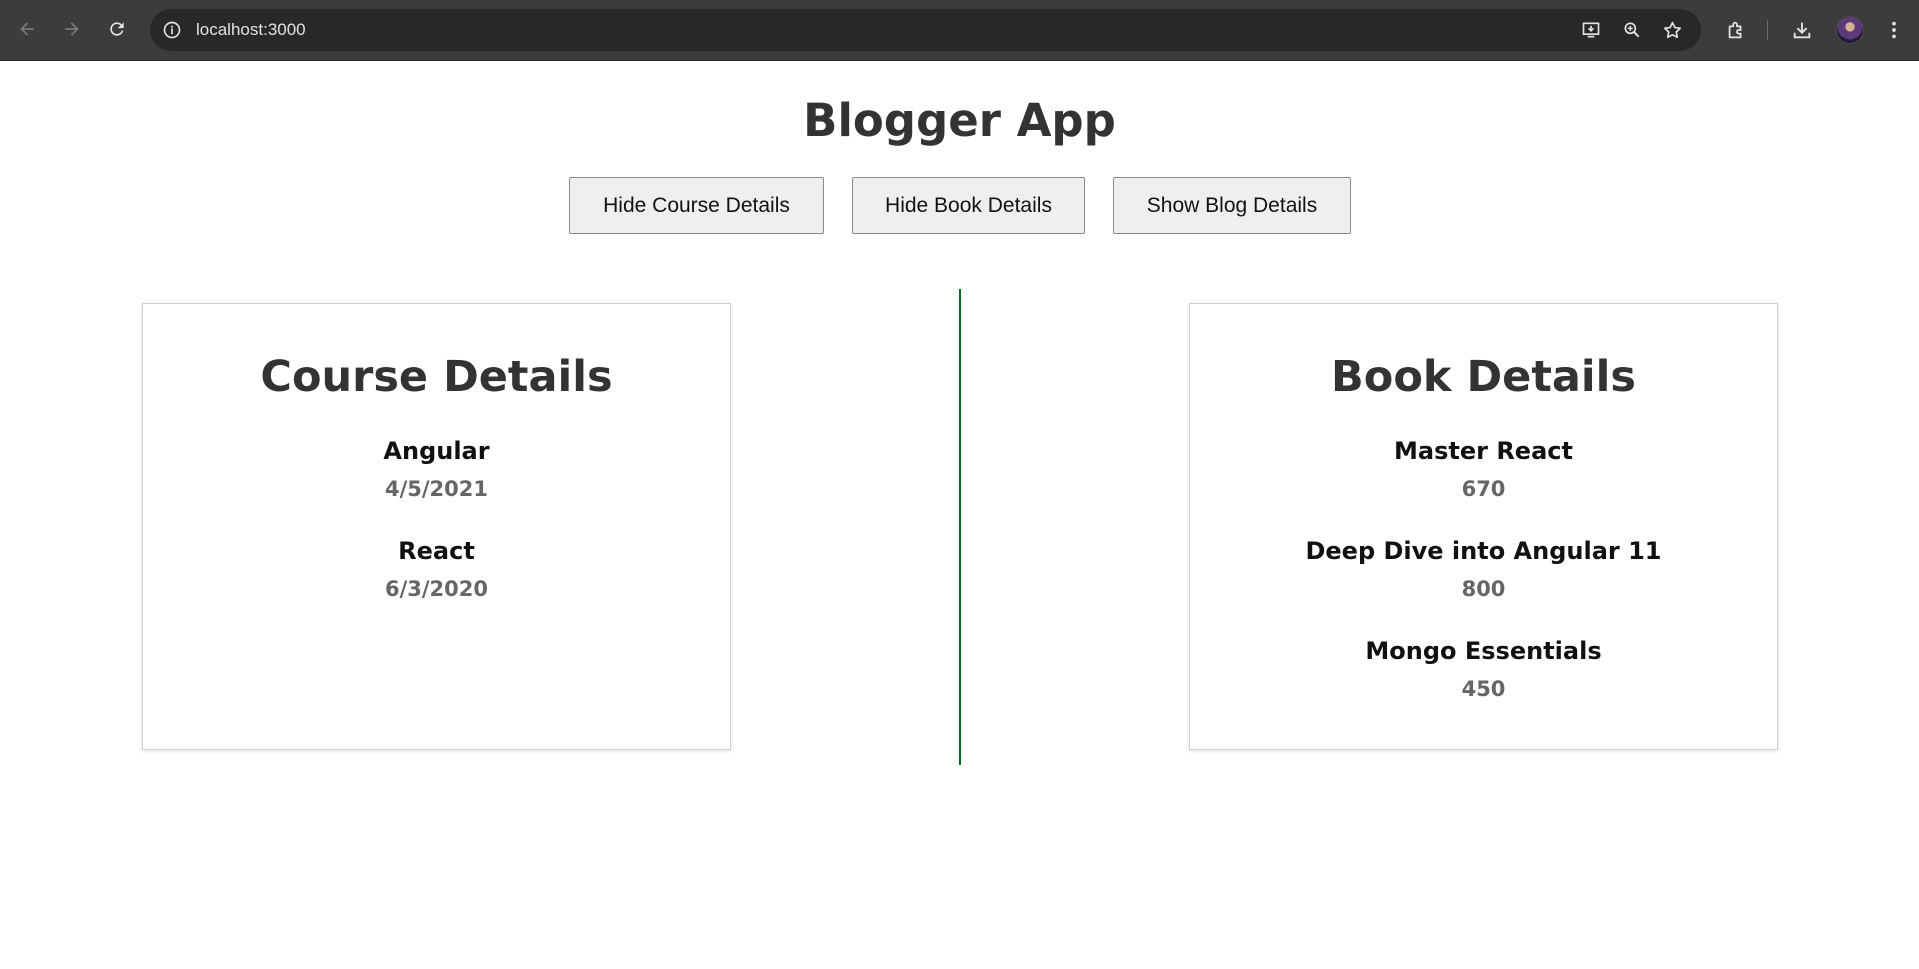  Describe the element at coordinates (117, 29) in the screenshot. I see `reload-icon` at that location.